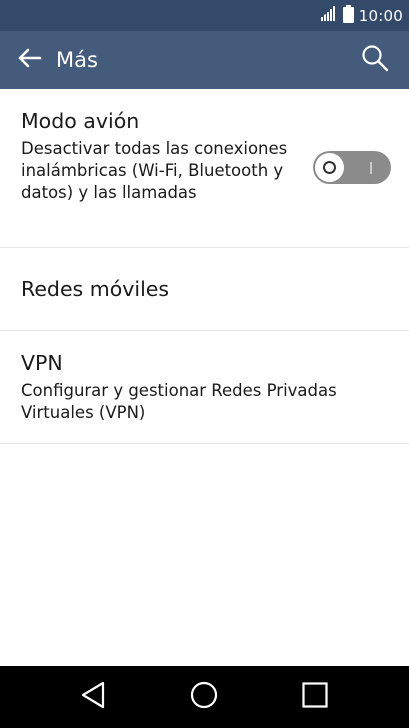 The image size is (409, 728). What do you see at coordinates (329, 15) in the screenshot?
I see `signal-icon` at bounding box center [329, 15].